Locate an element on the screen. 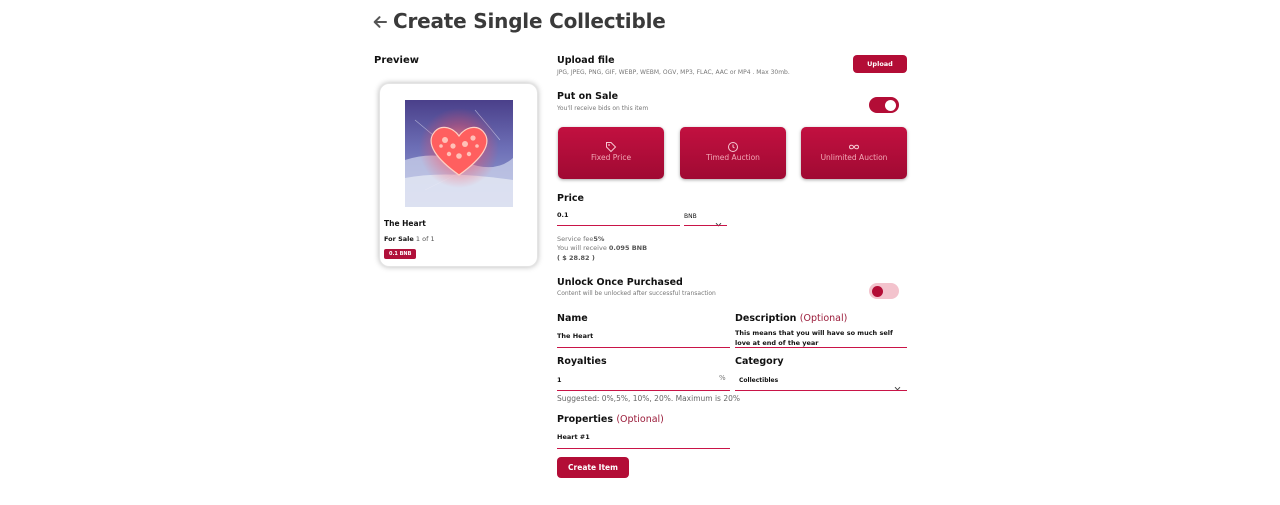 The width and height of the screenshot is (1280, 505). sale-type-label: Timed Auction is located at coordinates (733, 157).